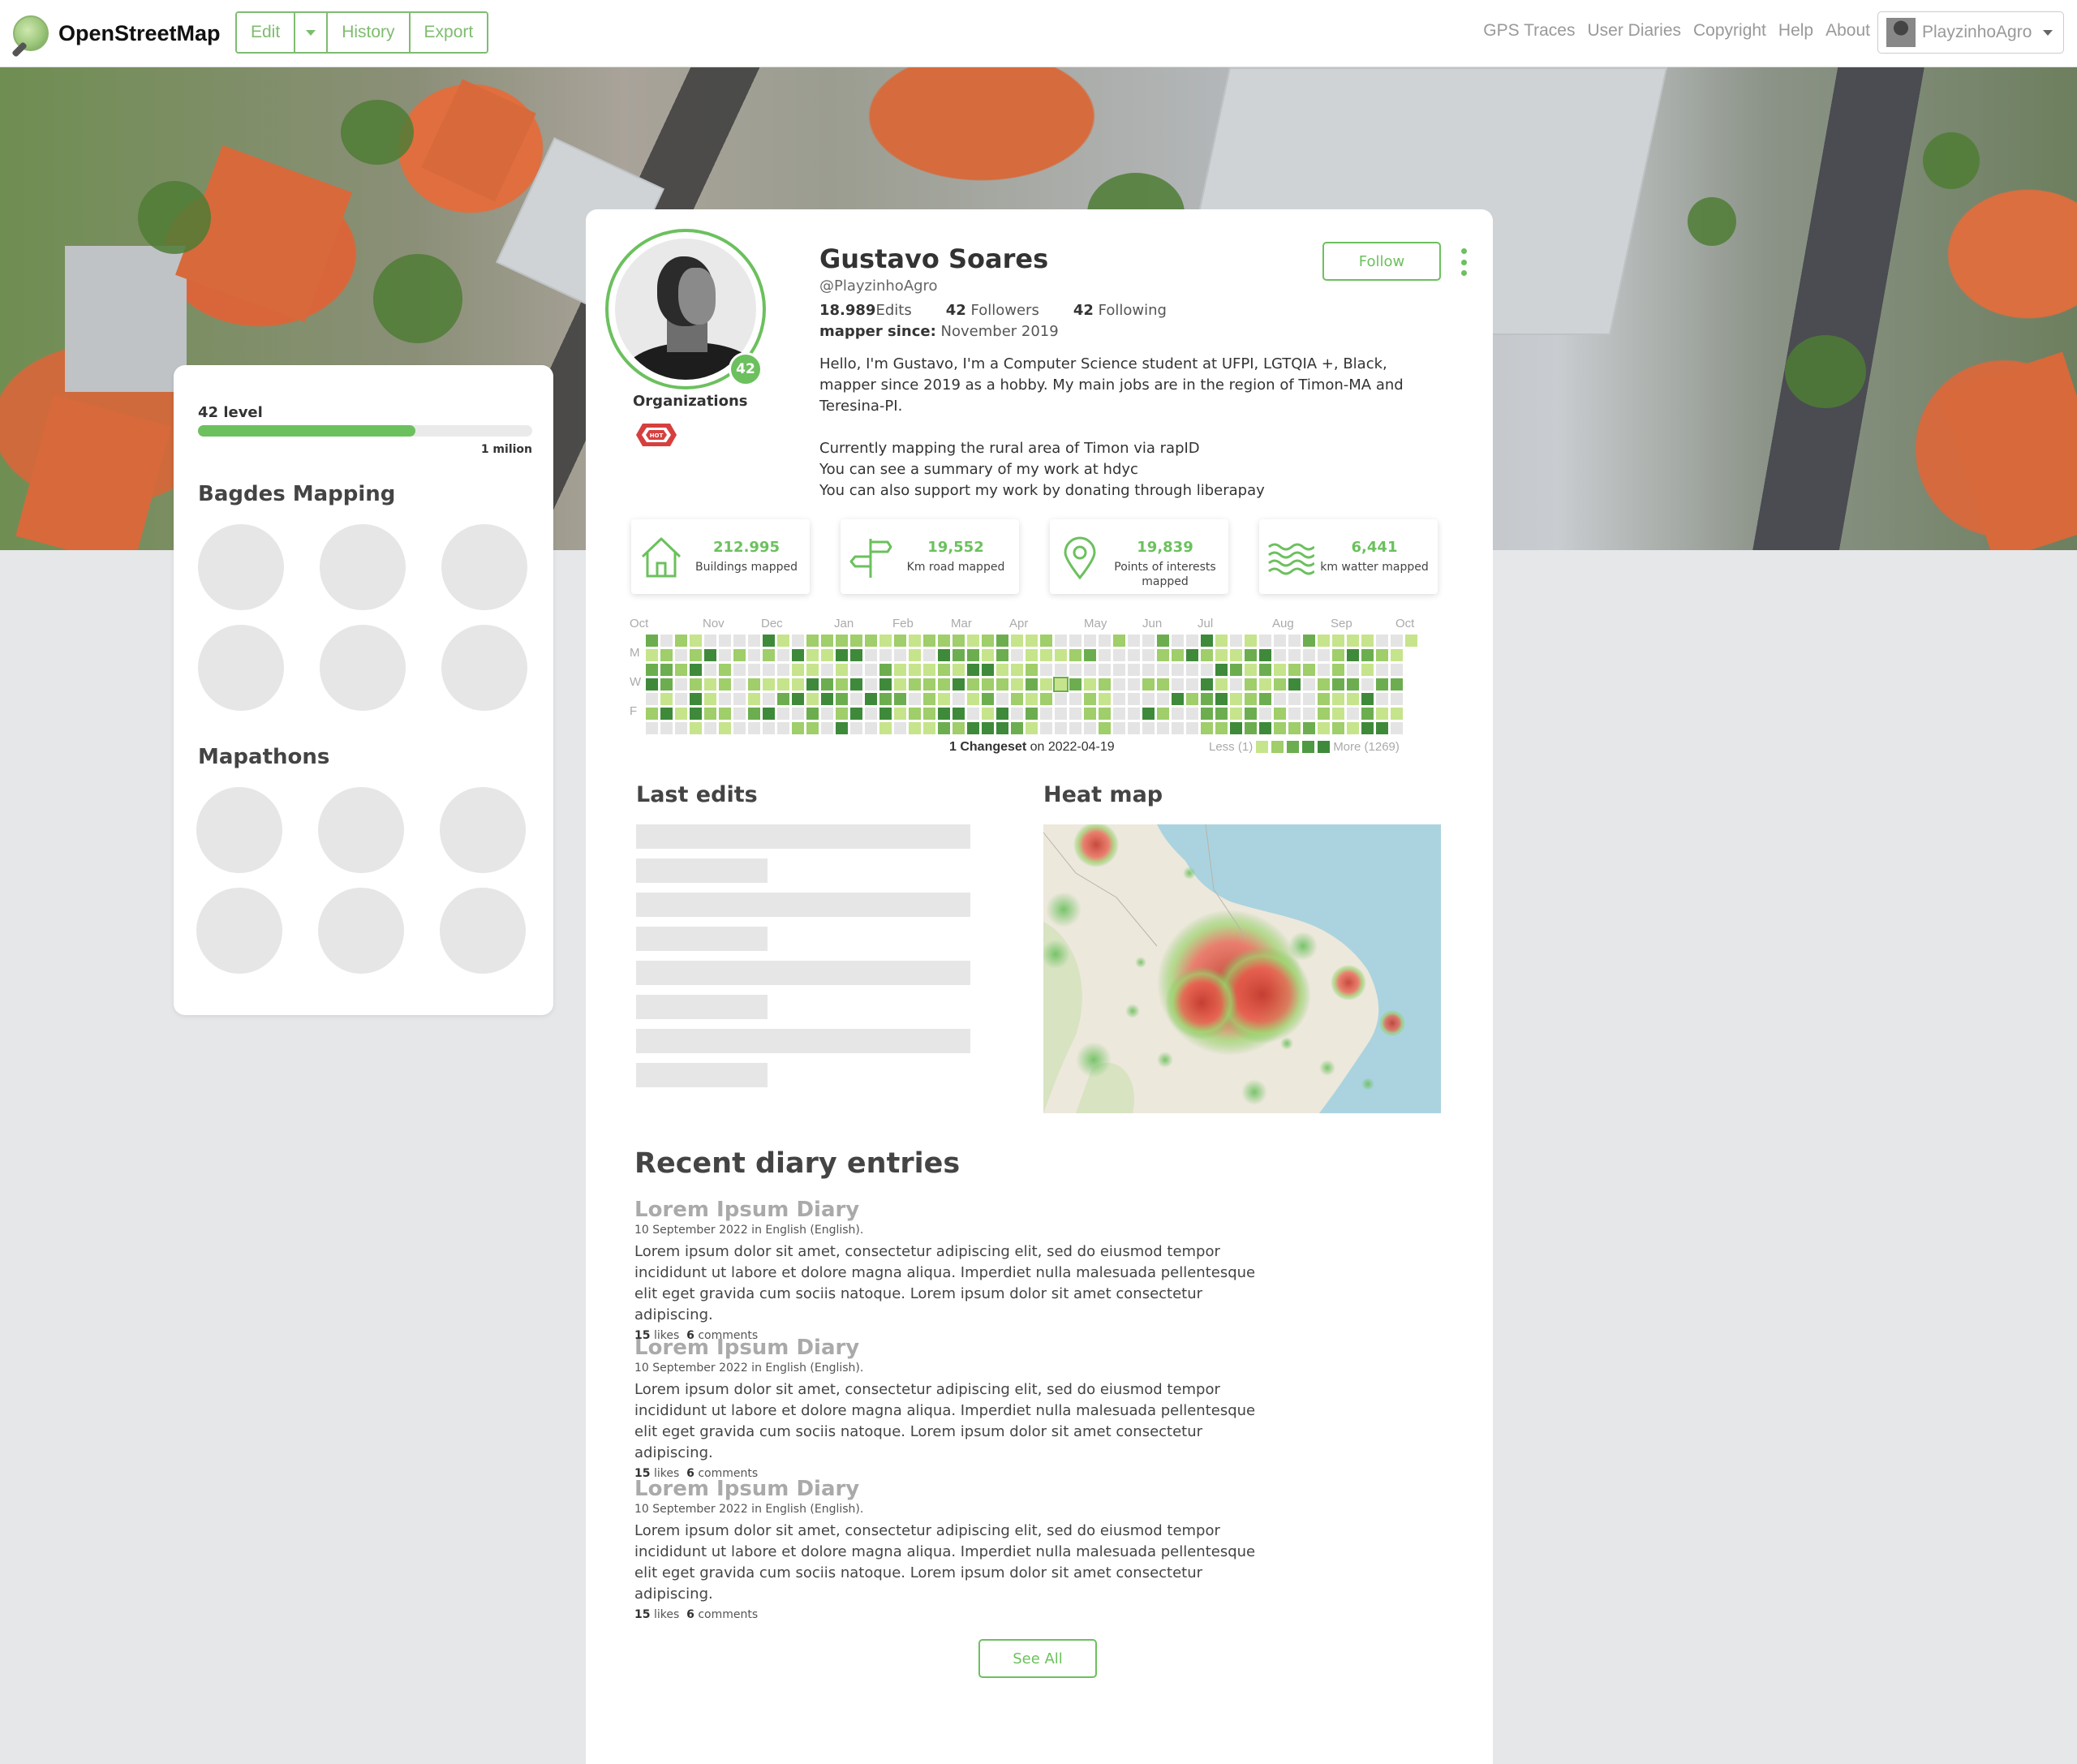 This screenshot has width=2077, height=1764. I want to click on history-button: History, so click(369, 32).